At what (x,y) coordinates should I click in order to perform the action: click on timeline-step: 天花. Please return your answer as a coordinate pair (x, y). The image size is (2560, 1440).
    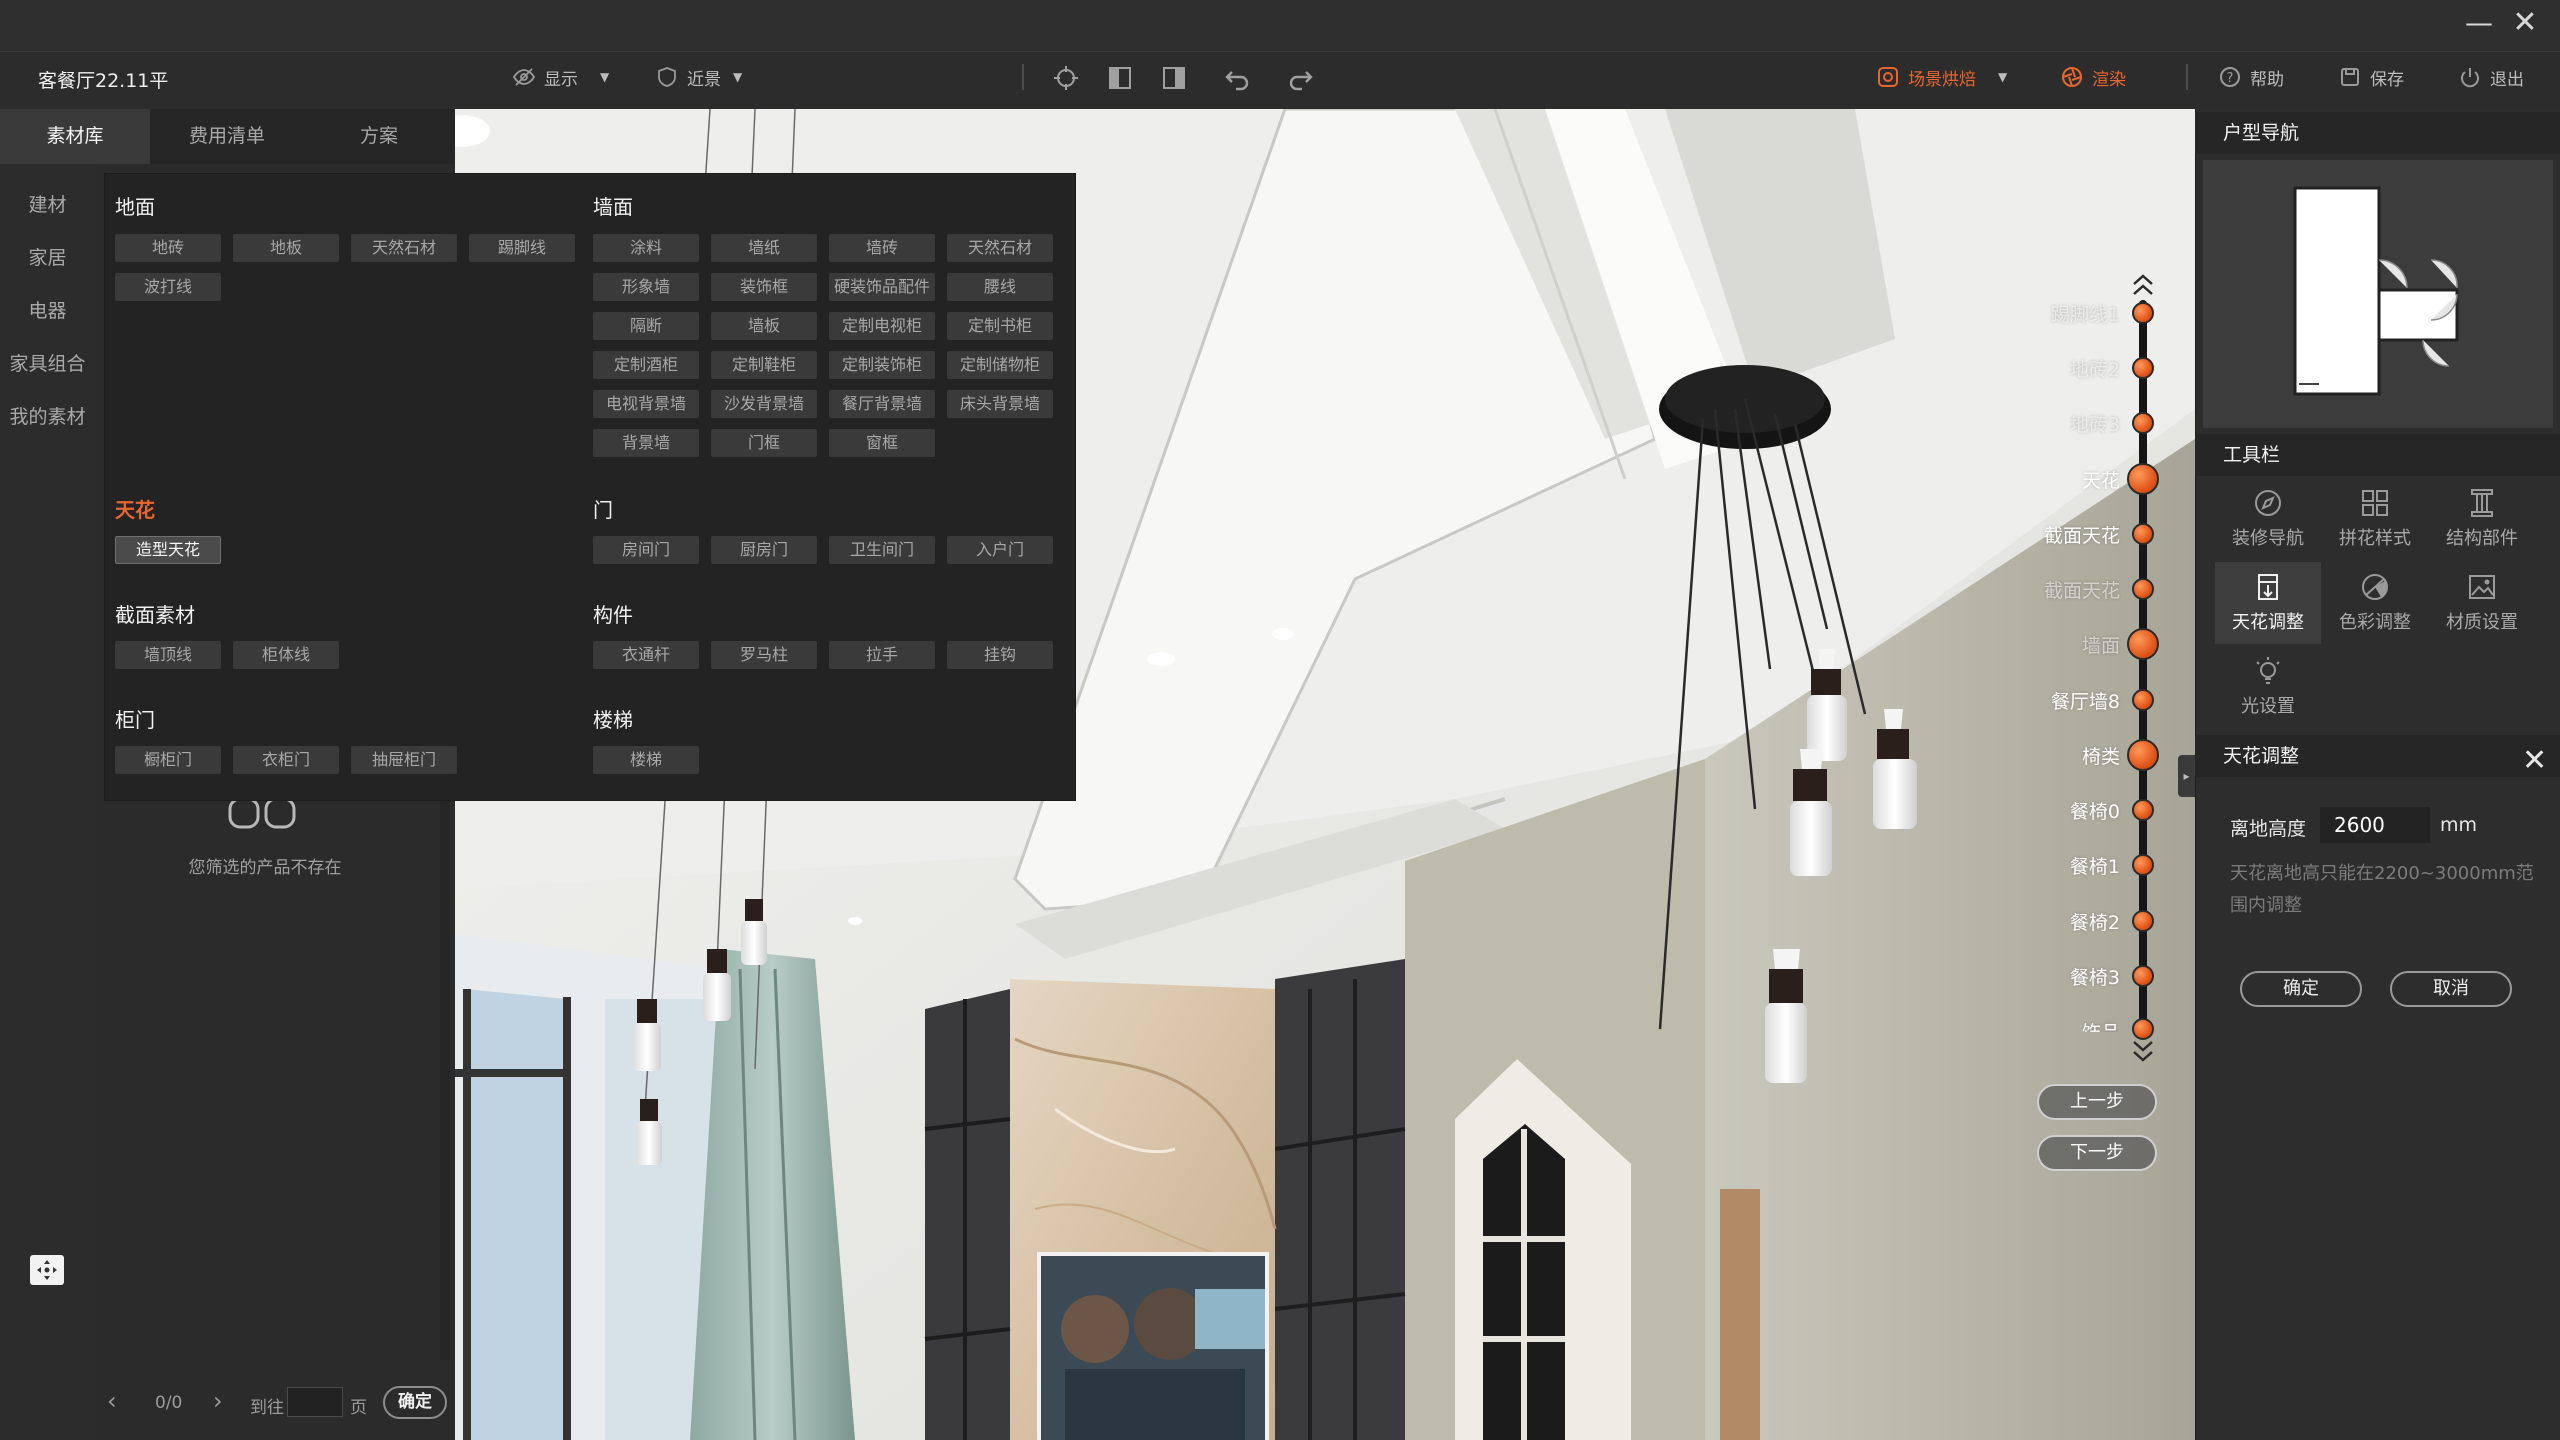
    Looking at the image, I should click on (2101, 479).